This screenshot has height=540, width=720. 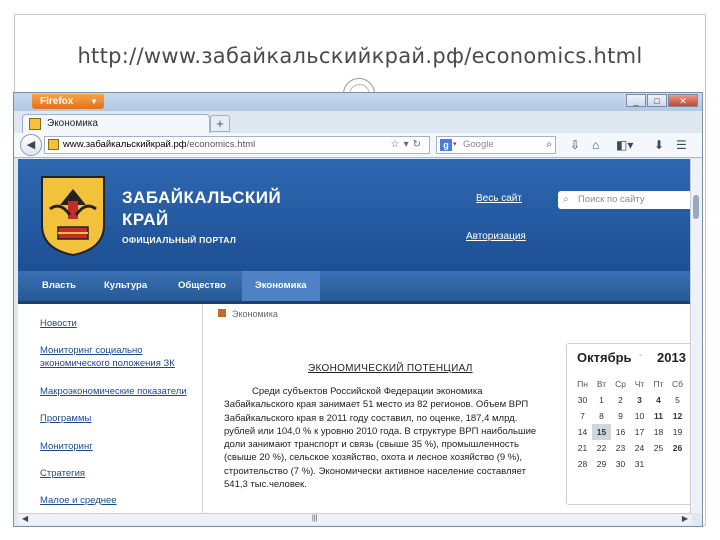 What do you see at coordinates (65, 418) in the screenshot?
I see `sidebar-item-programs: Программы` at bounding box center [65, 418].